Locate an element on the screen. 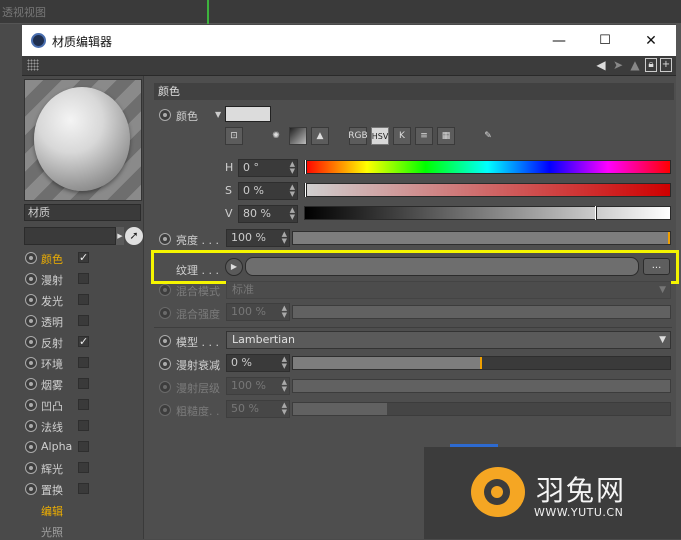 The height and width of the screenshot is (540, 681). hue-marker is located at coordinates (306, 167).